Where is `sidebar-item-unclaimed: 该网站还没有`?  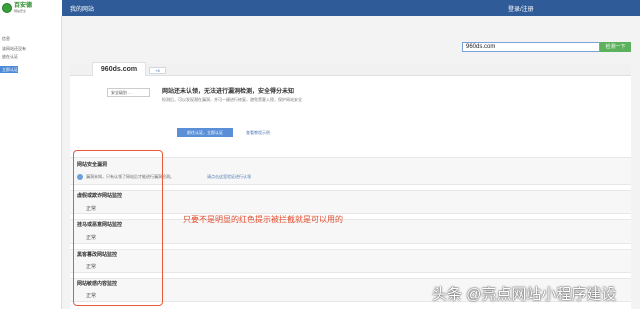 sidebar-item-unclaimed: 该网站还没有 is located at coordinates (14, 48).